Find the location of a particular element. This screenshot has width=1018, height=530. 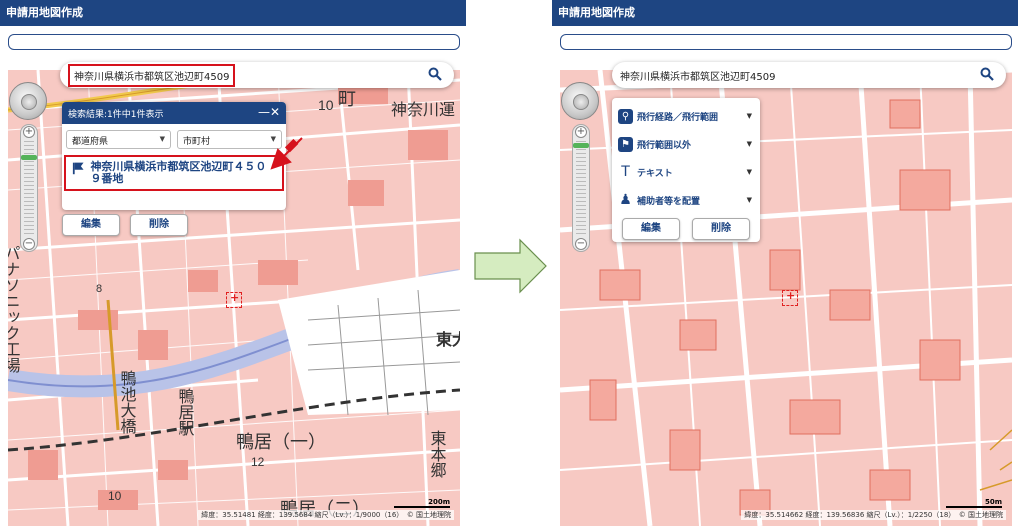

person-icon: ♟ is located at coordinates (625, 199).